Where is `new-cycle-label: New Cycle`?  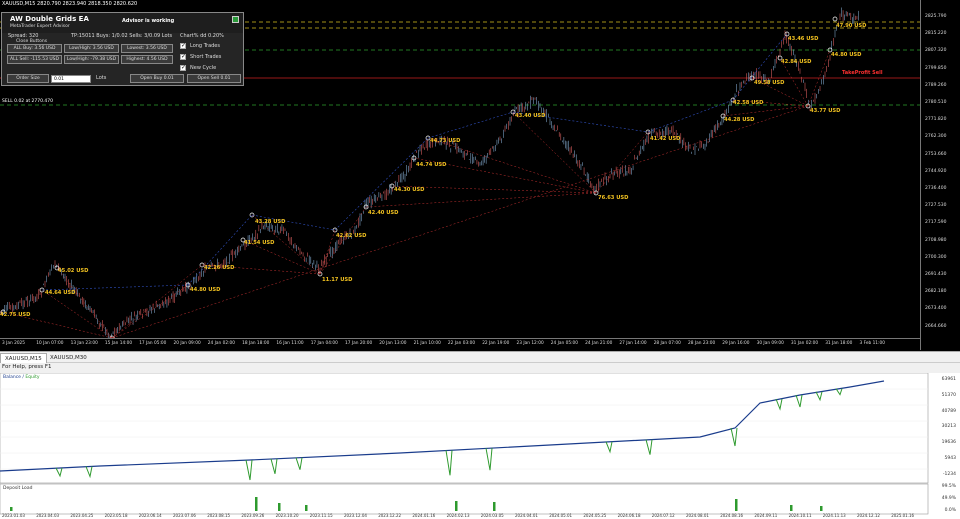 new-cycle-label: New Cycle is located at coordinates (203, 68).